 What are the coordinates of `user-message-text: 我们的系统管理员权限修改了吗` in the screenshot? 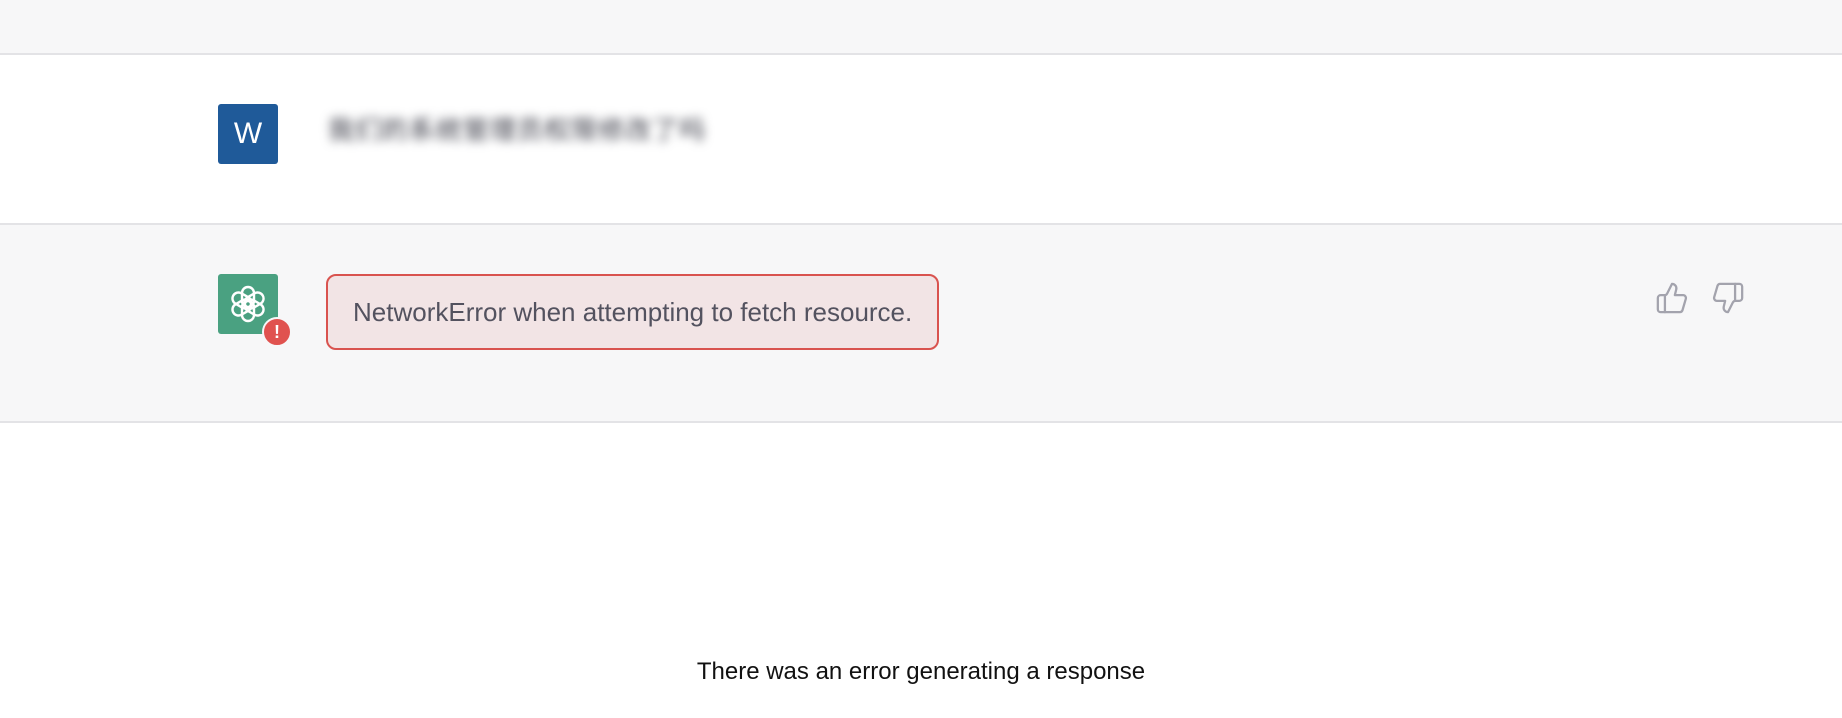 It's located at (517, 130).